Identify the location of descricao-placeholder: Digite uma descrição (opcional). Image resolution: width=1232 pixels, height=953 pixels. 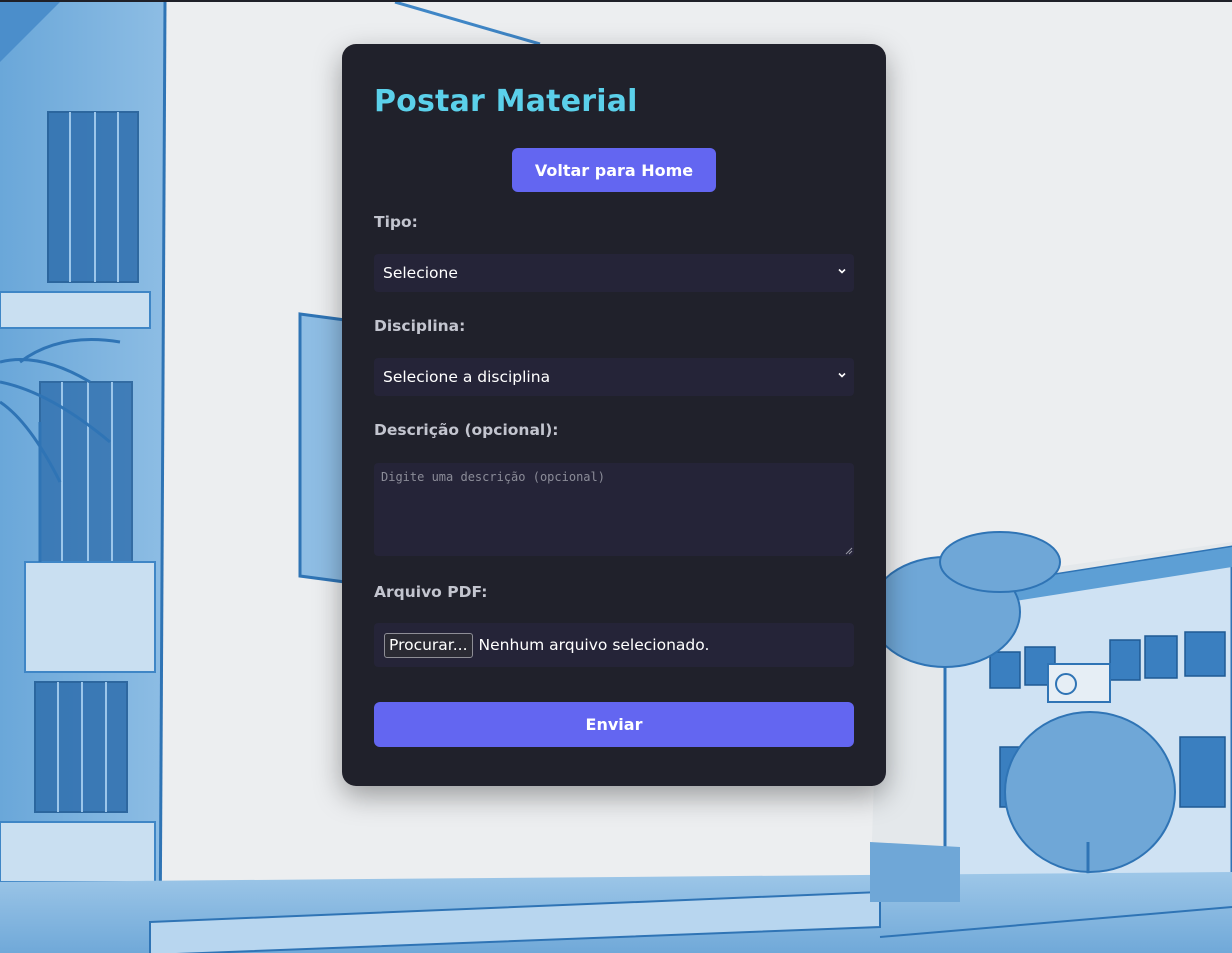
(493, 477).